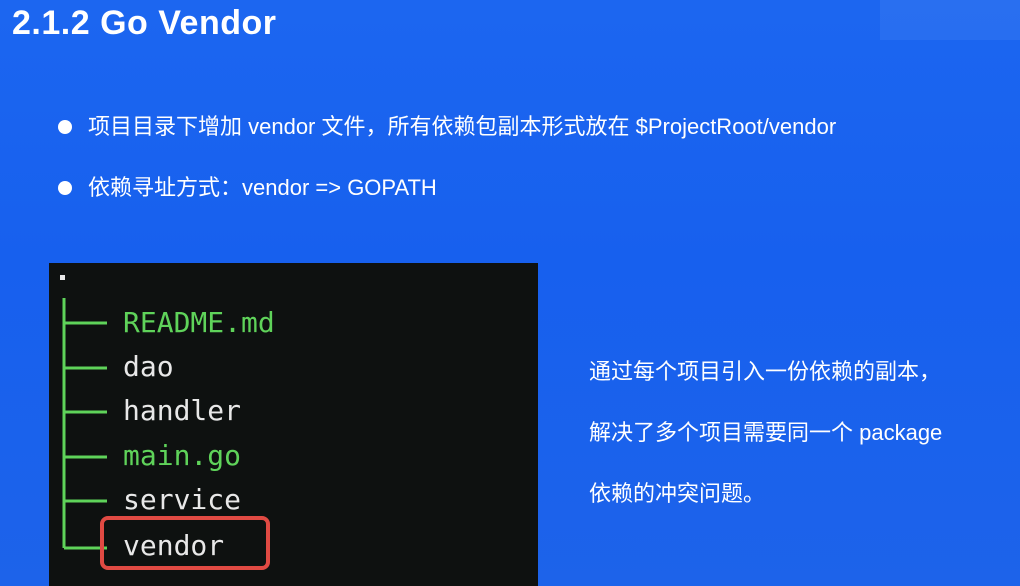  What do you see at coordinates (182, 499) in the screenshot?
I see `tree-item-service: service` at bounding box center [182, 499].